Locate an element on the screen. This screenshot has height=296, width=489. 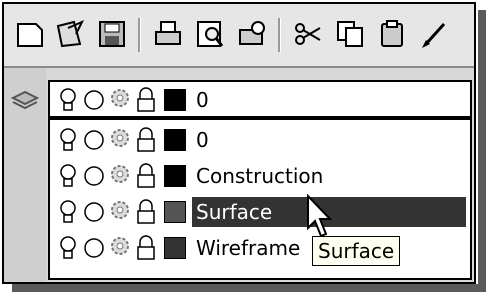
cut-button is located at coordinates (308, 34).